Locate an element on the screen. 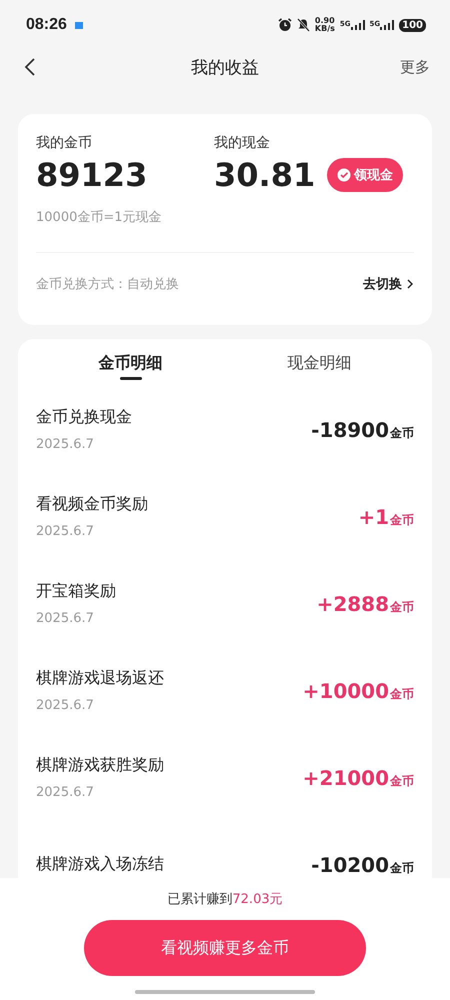  battery-level: 100 is located at coordinates (412, 25).